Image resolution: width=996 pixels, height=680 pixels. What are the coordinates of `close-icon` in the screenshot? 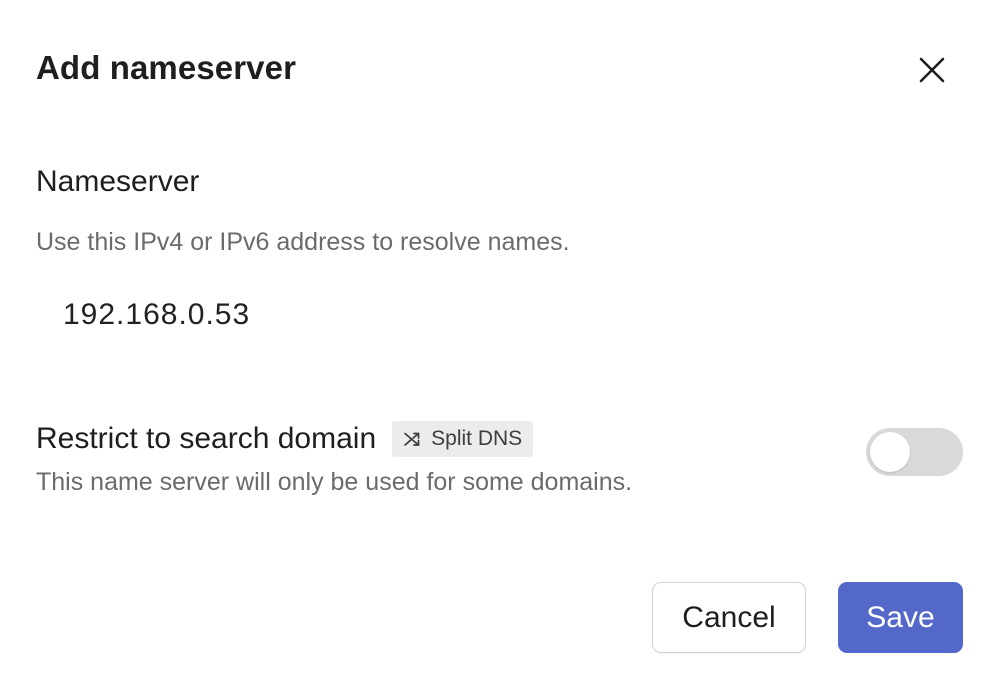 It's located at (932, 70).